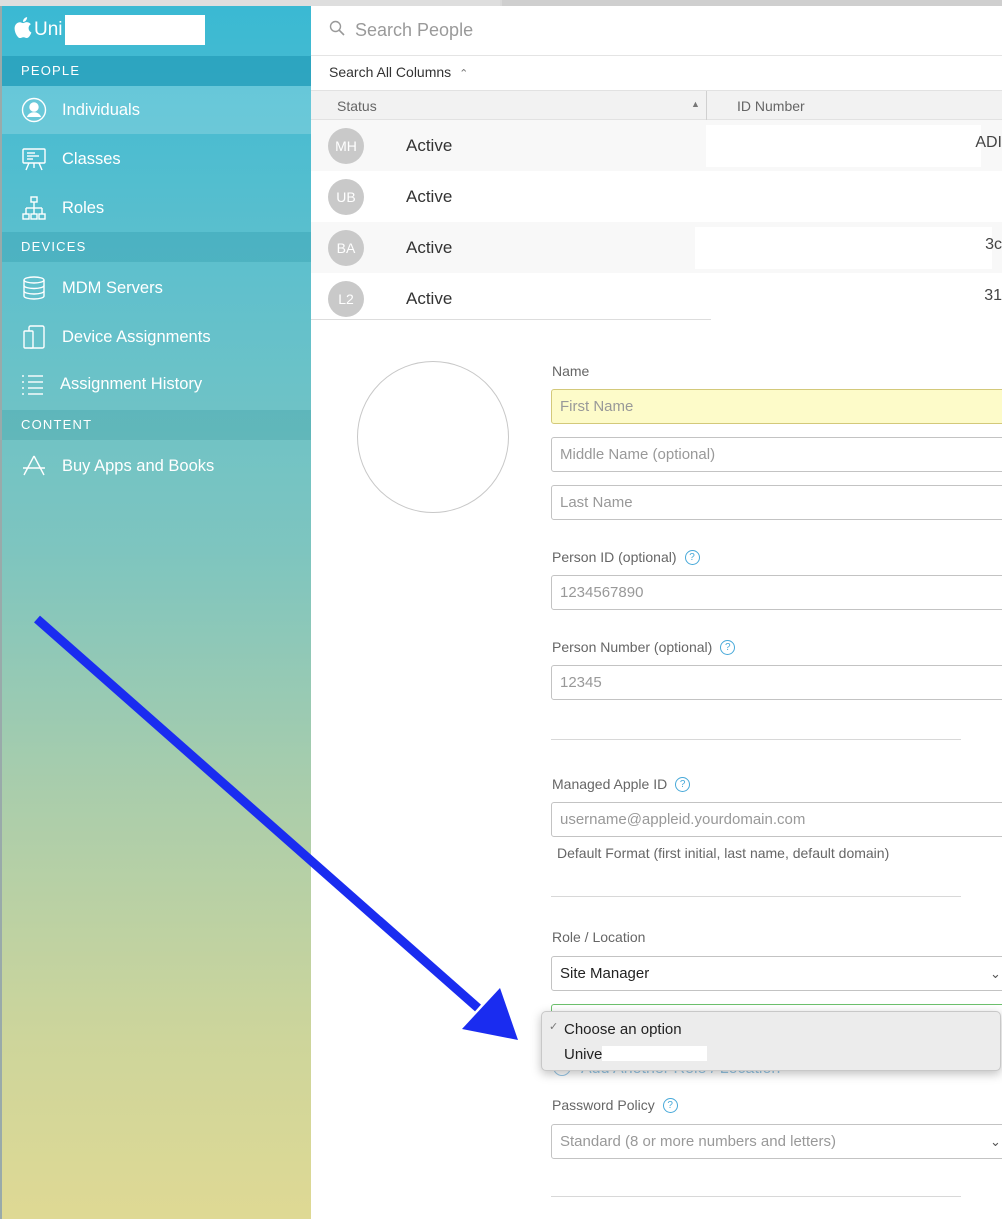 This screenshot has height=1219, width=1002. I want to click on search-bar: Search People, so click(656, 31).